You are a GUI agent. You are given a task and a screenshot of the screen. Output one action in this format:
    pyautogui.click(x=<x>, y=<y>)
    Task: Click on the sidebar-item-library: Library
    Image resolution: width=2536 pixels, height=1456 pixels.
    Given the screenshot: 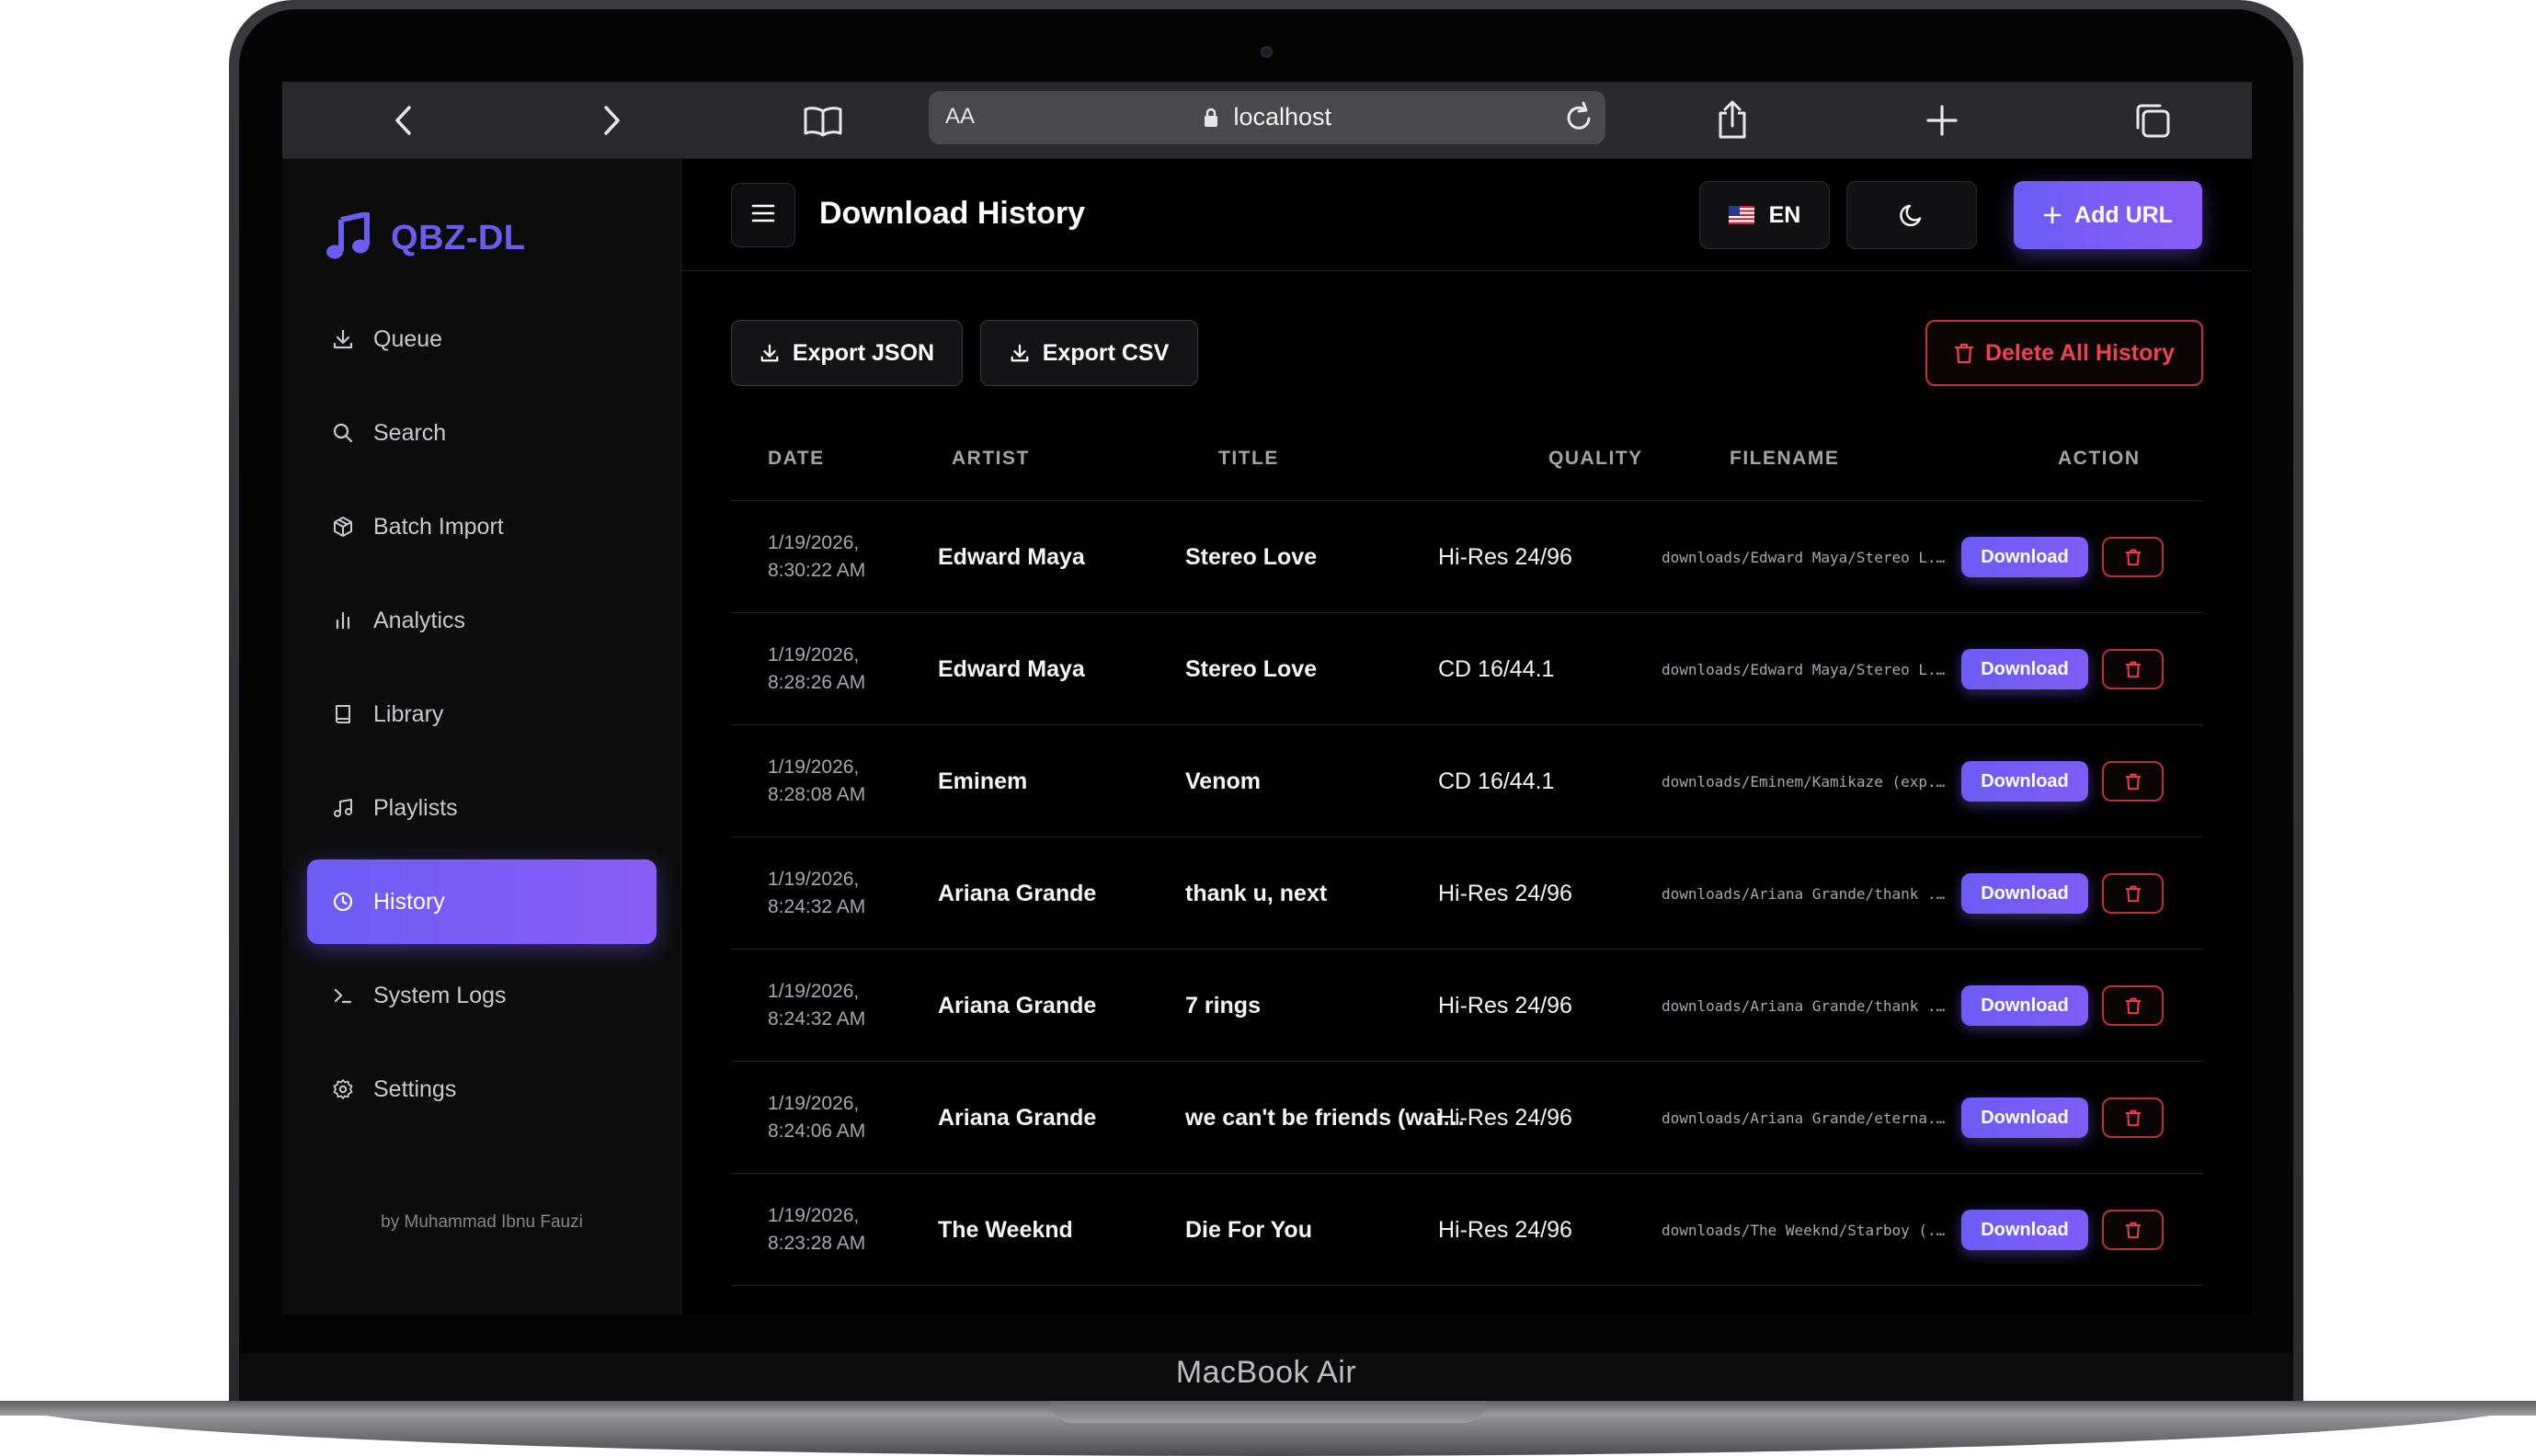 What is the action you would take?
    pyautogui.click(x=482, y=714)
    